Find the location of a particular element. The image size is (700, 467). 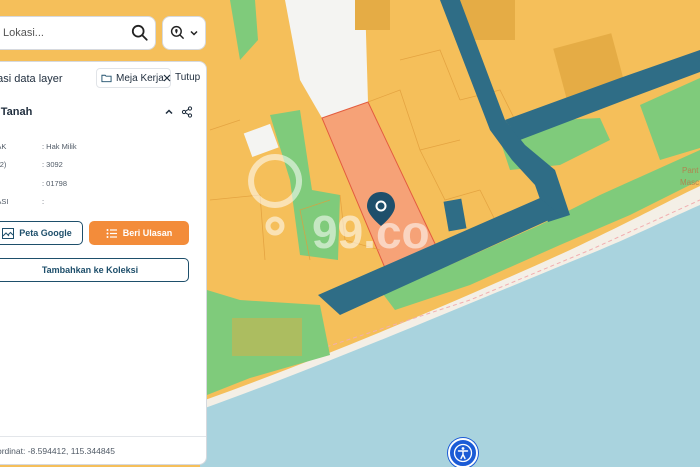

accessibility-icon is located at coordinates (463, 453).